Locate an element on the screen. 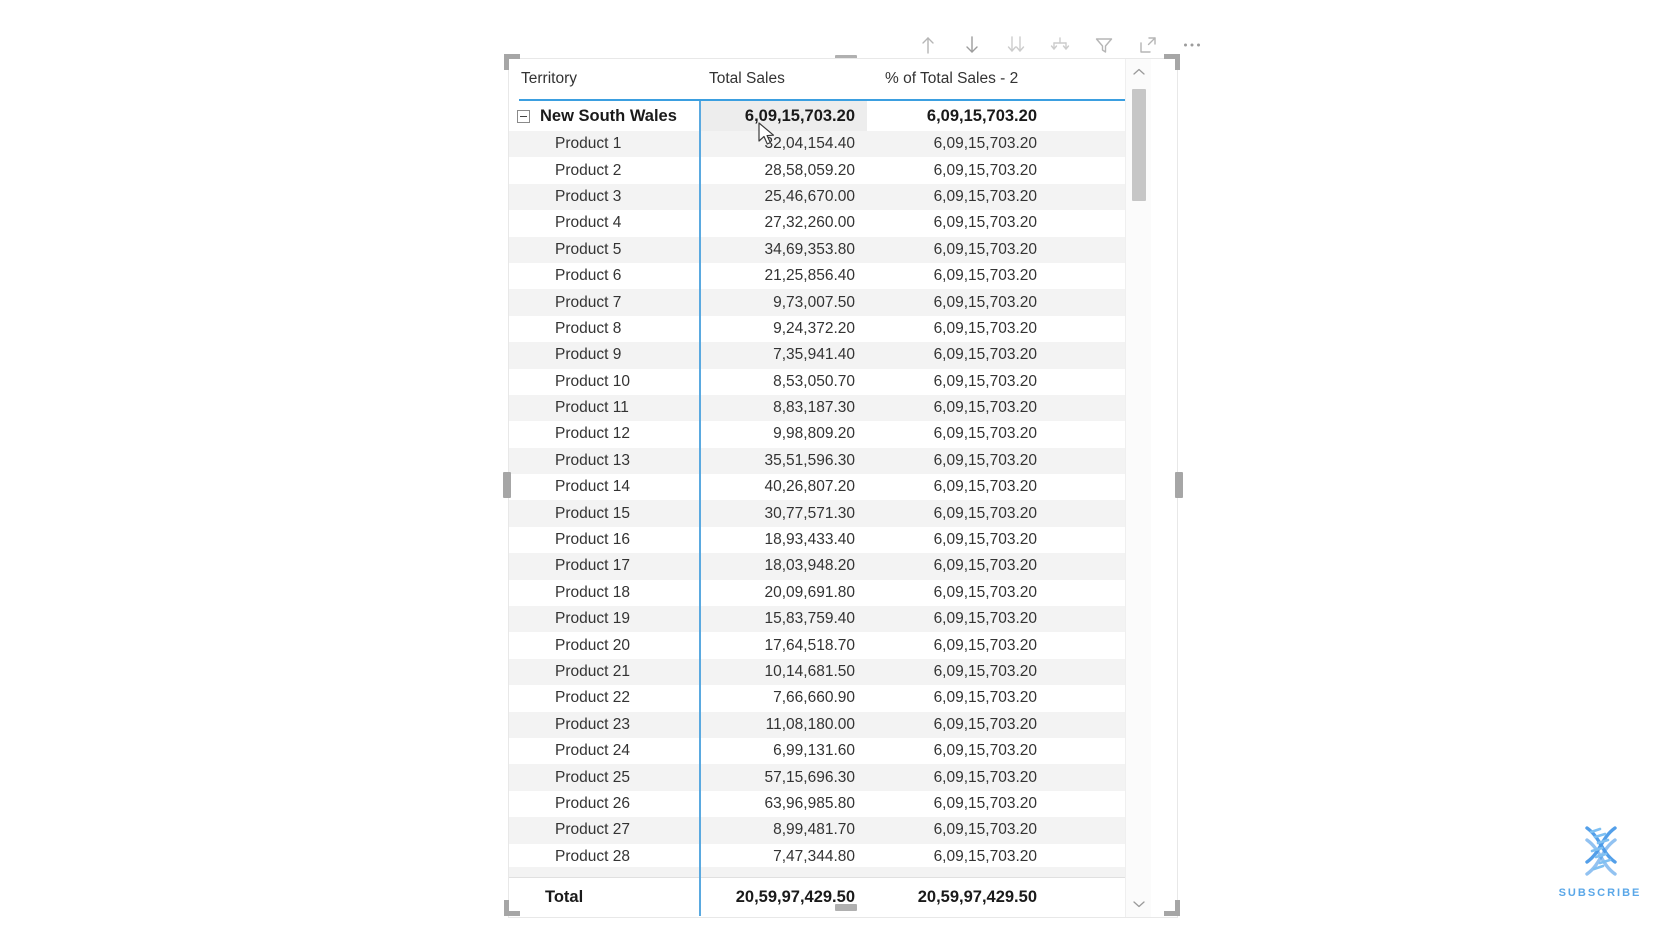 This screenshot has height=945, width=1680. table-row: Product 12 9,98,809.20 6,09,15,703.20 is located at coordinates (830, 434).